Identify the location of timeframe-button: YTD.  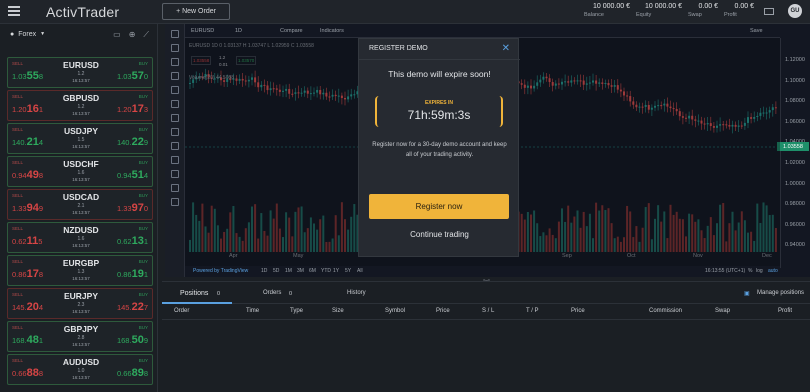
(326, 271).